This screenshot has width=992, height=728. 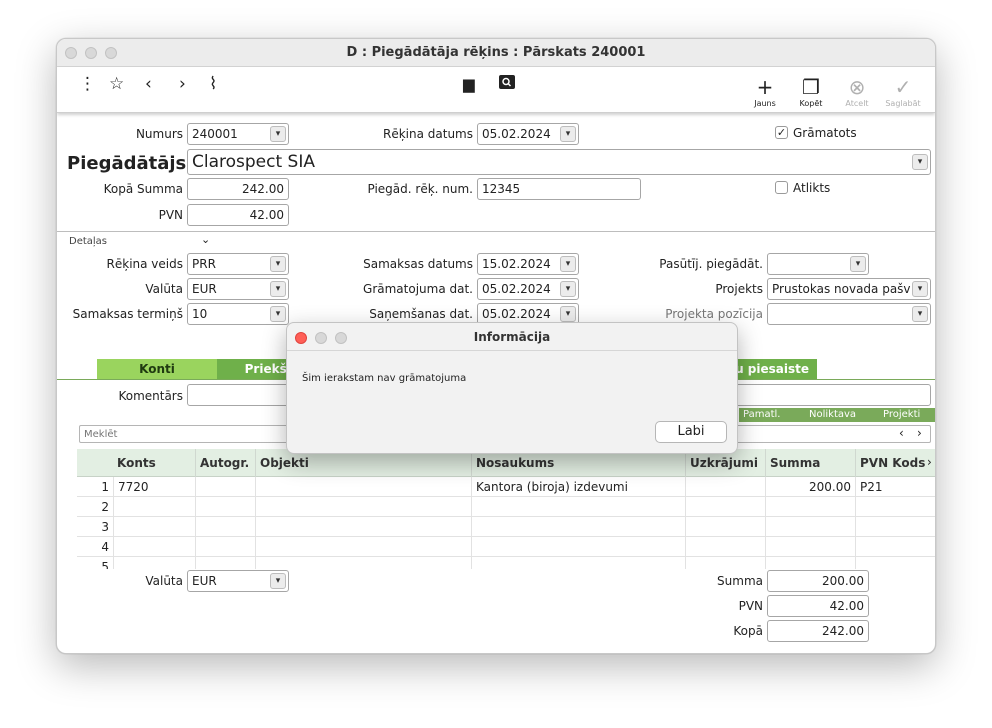 I want to click on receive-date-label: Saņemšanas dat., so click(x=421, y=314).